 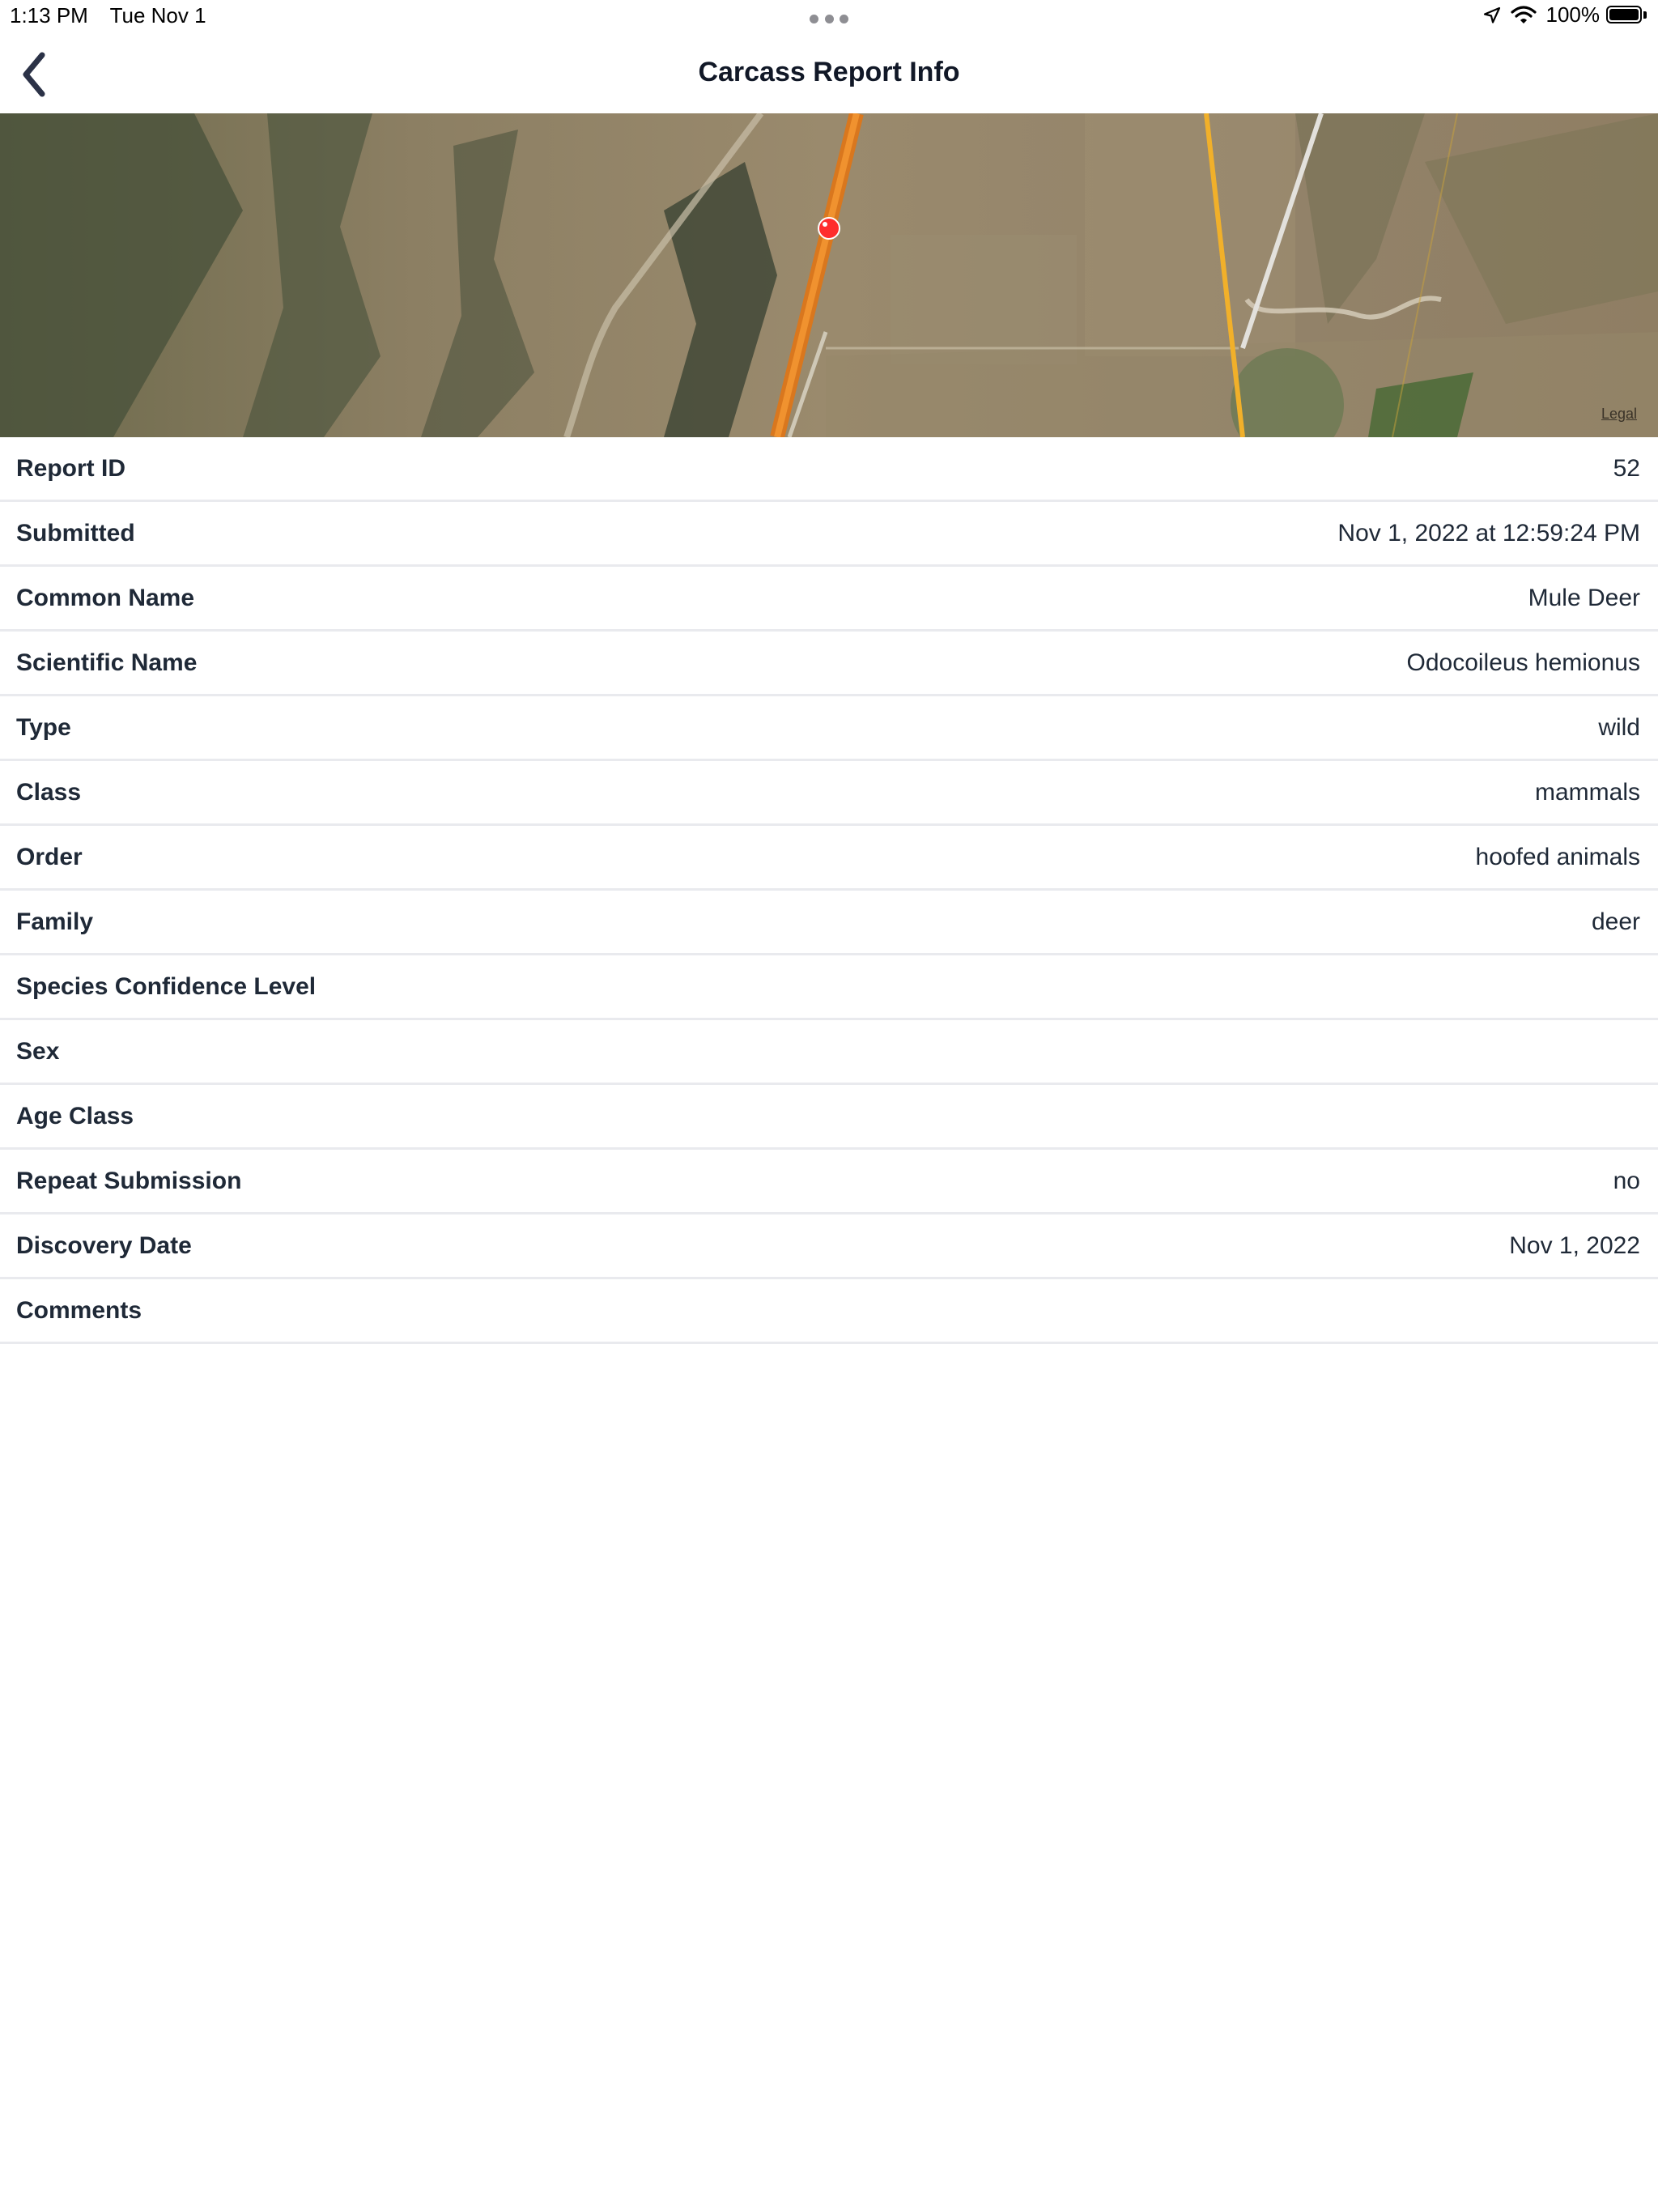 What do you see at coordinates (1619, 414) in the screenshot?
I see `map-legal-link: Legal` at bounding box center [1619, 414].